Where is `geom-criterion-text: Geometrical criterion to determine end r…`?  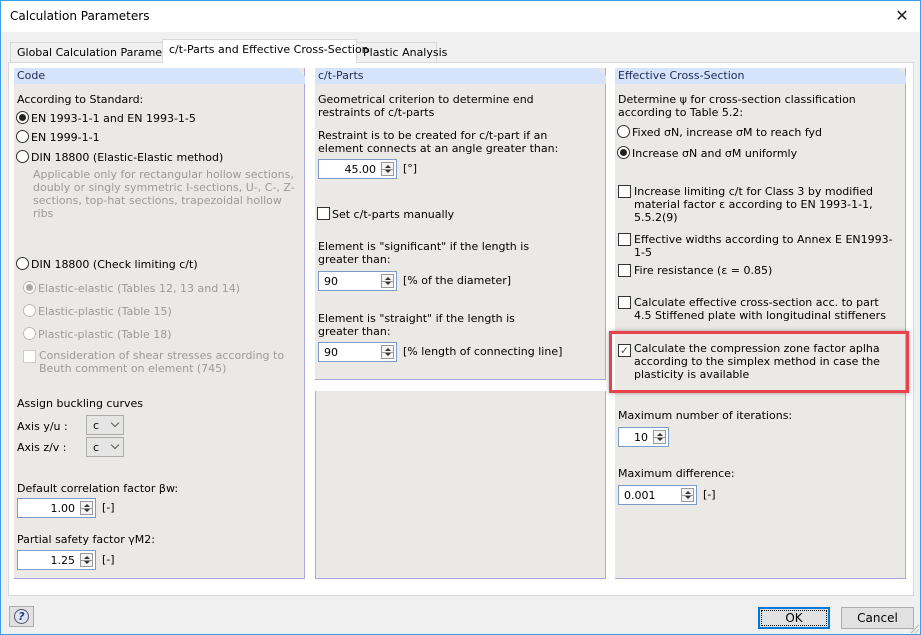
geom-criterion-text: Geometrical criterion to determine end r… is located at coordinates (426, 106).